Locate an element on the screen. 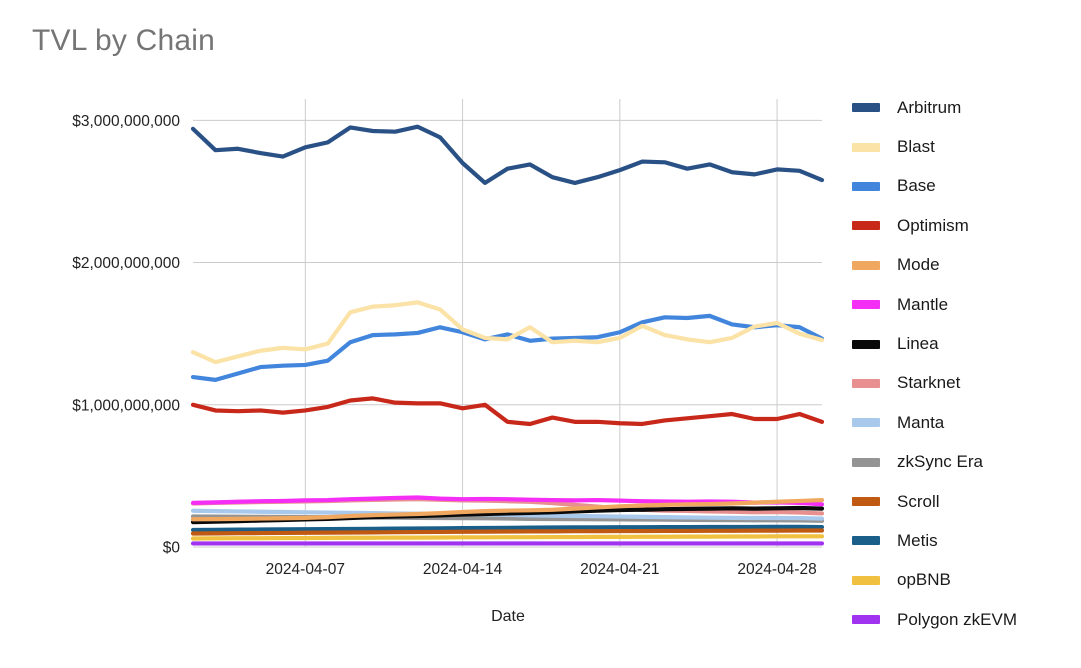 The width and height of the screenshot is (1081, 668). legend-item: Mode is located at coordinates (966, 265).